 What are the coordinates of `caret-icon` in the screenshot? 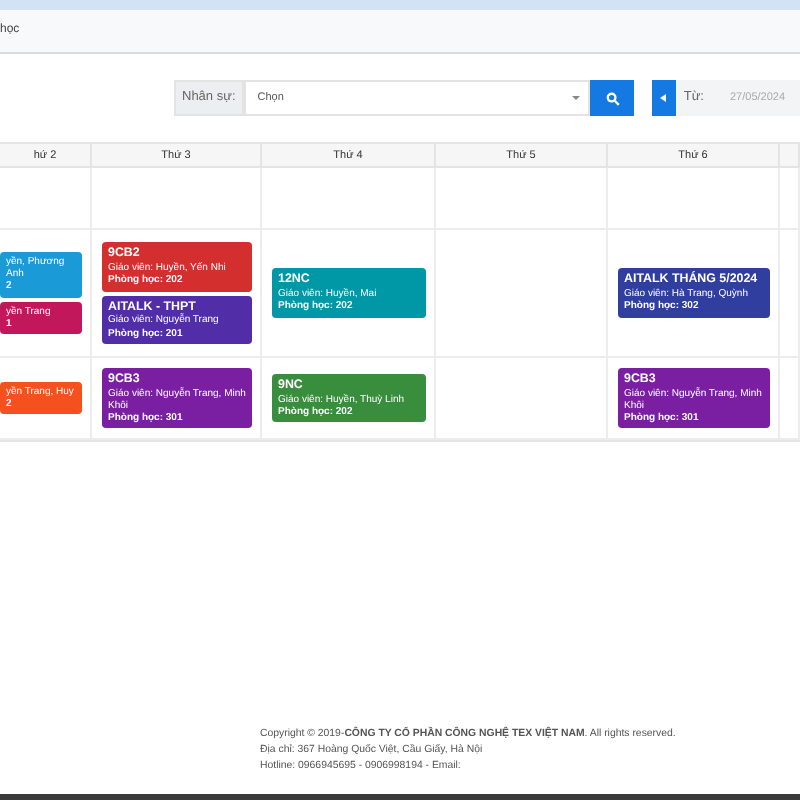 It's located at (576, 98).